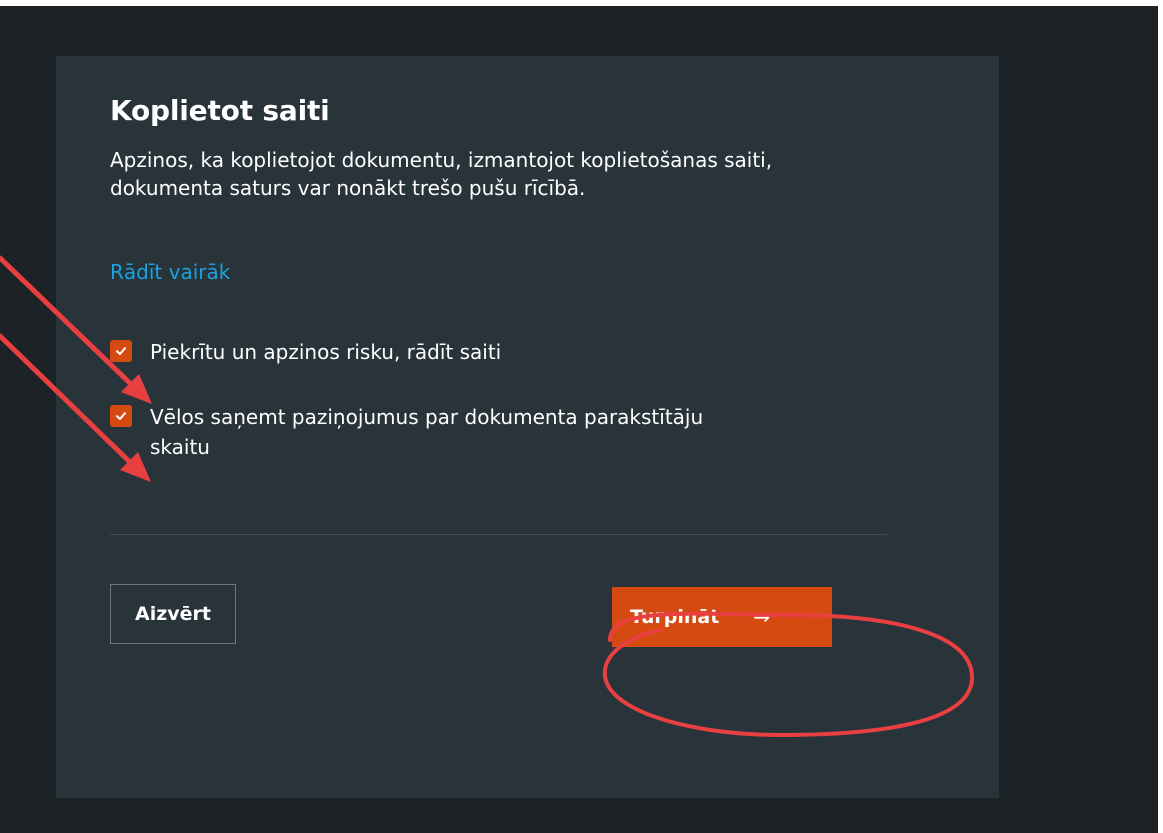 This screenshot has height=833, width=1163. I want to click on show-more-link: Rādīt vairāk, so click(170, 272).